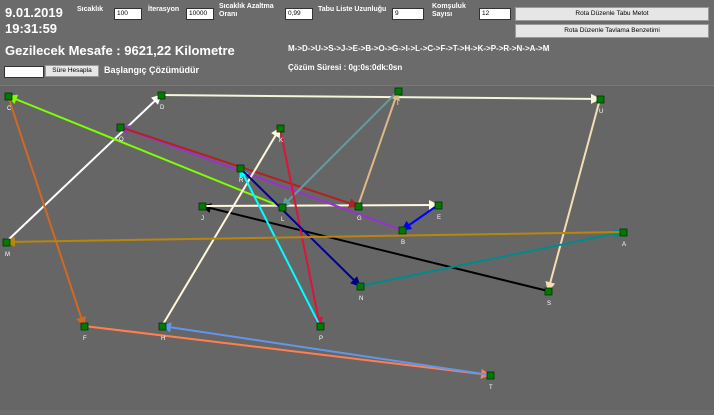  I want to click on azaltma-input: 0,99, so click(299, 14).